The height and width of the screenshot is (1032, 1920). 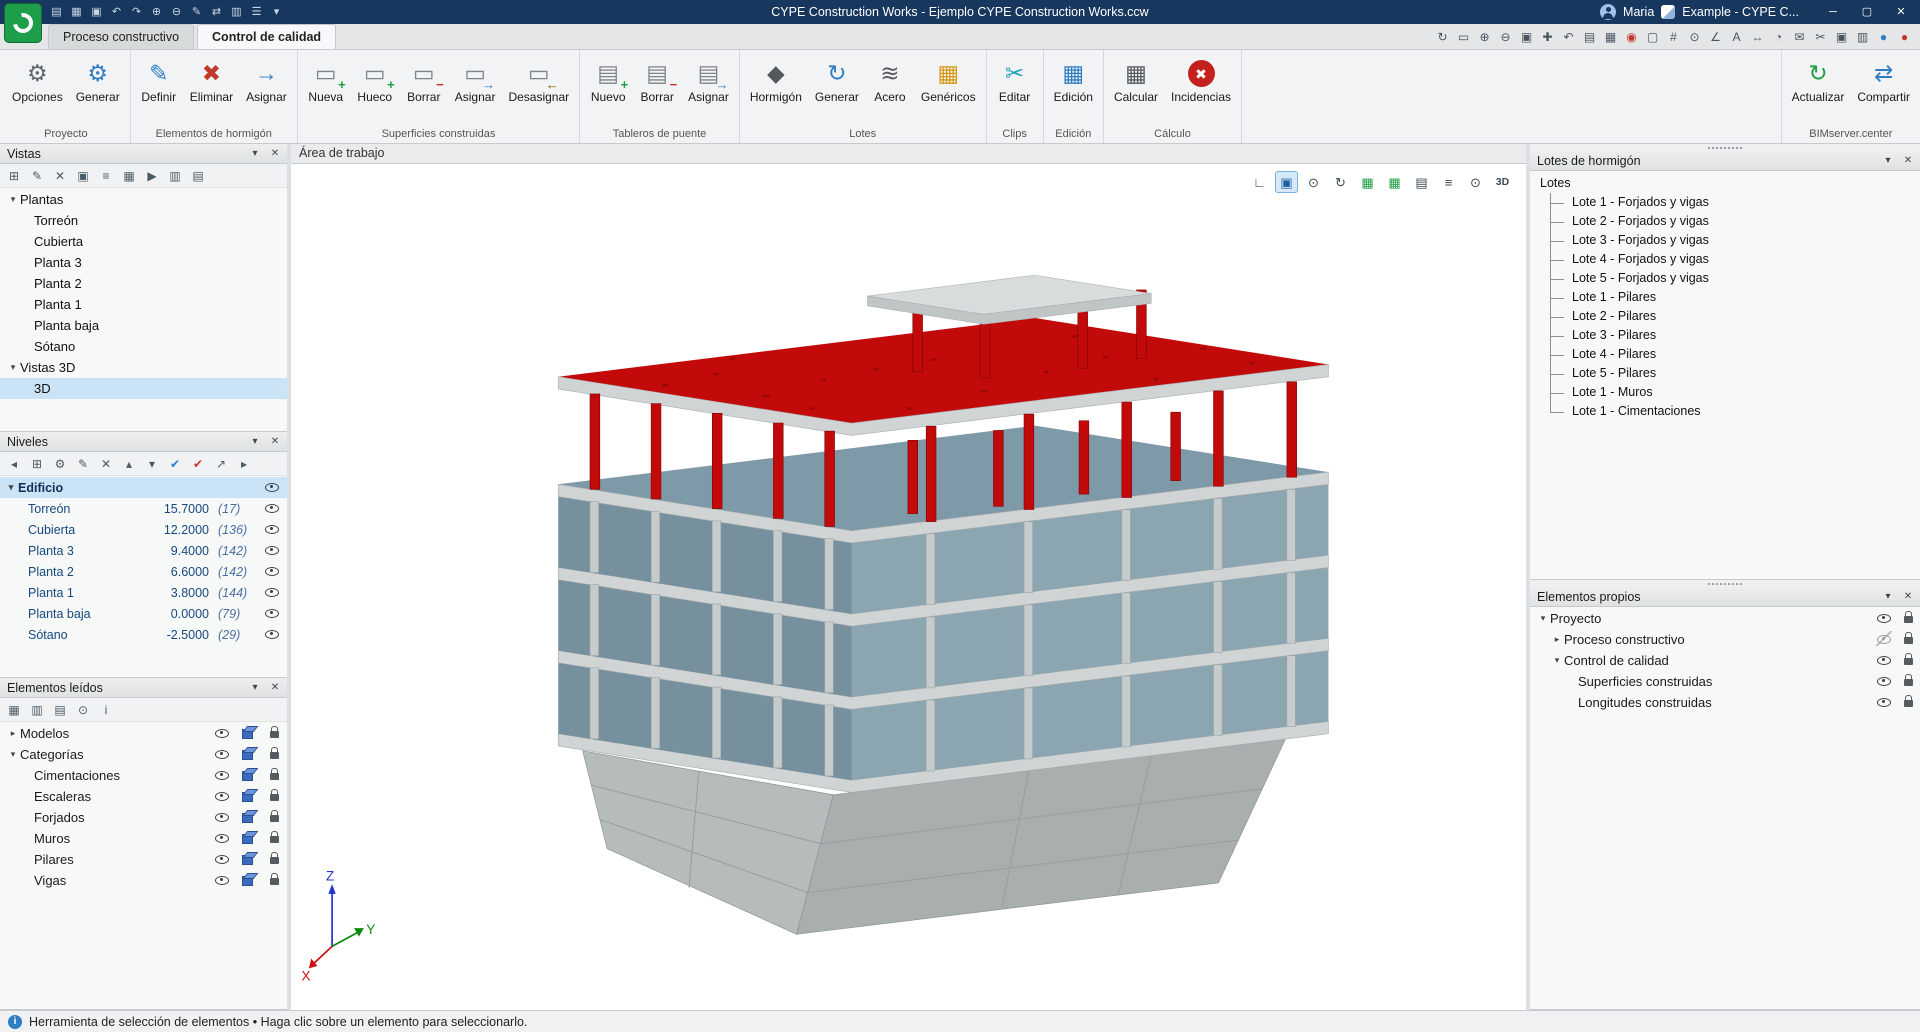 What do you see at coordinates (1340, 182) in the screenshot?
I see `orbit-icon: ↻` at bounding box center [1340, 182].